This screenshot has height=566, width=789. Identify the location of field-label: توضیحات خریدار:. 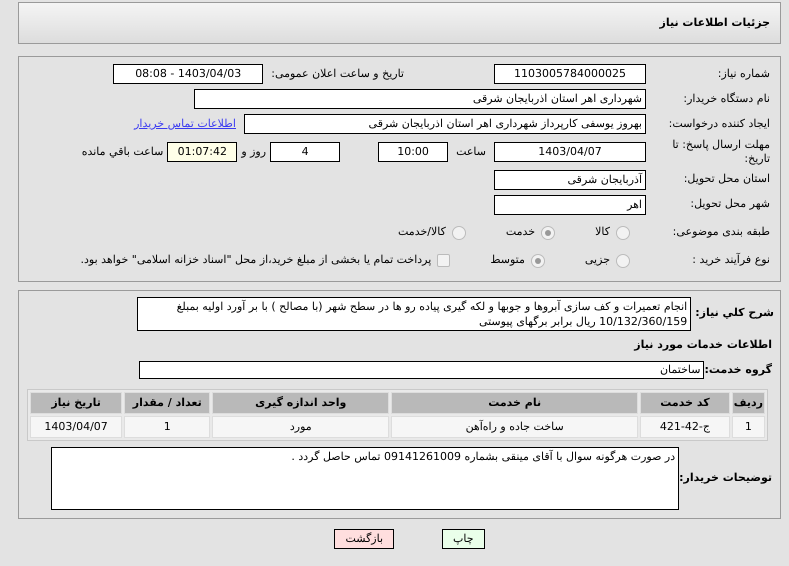
(726, 478).